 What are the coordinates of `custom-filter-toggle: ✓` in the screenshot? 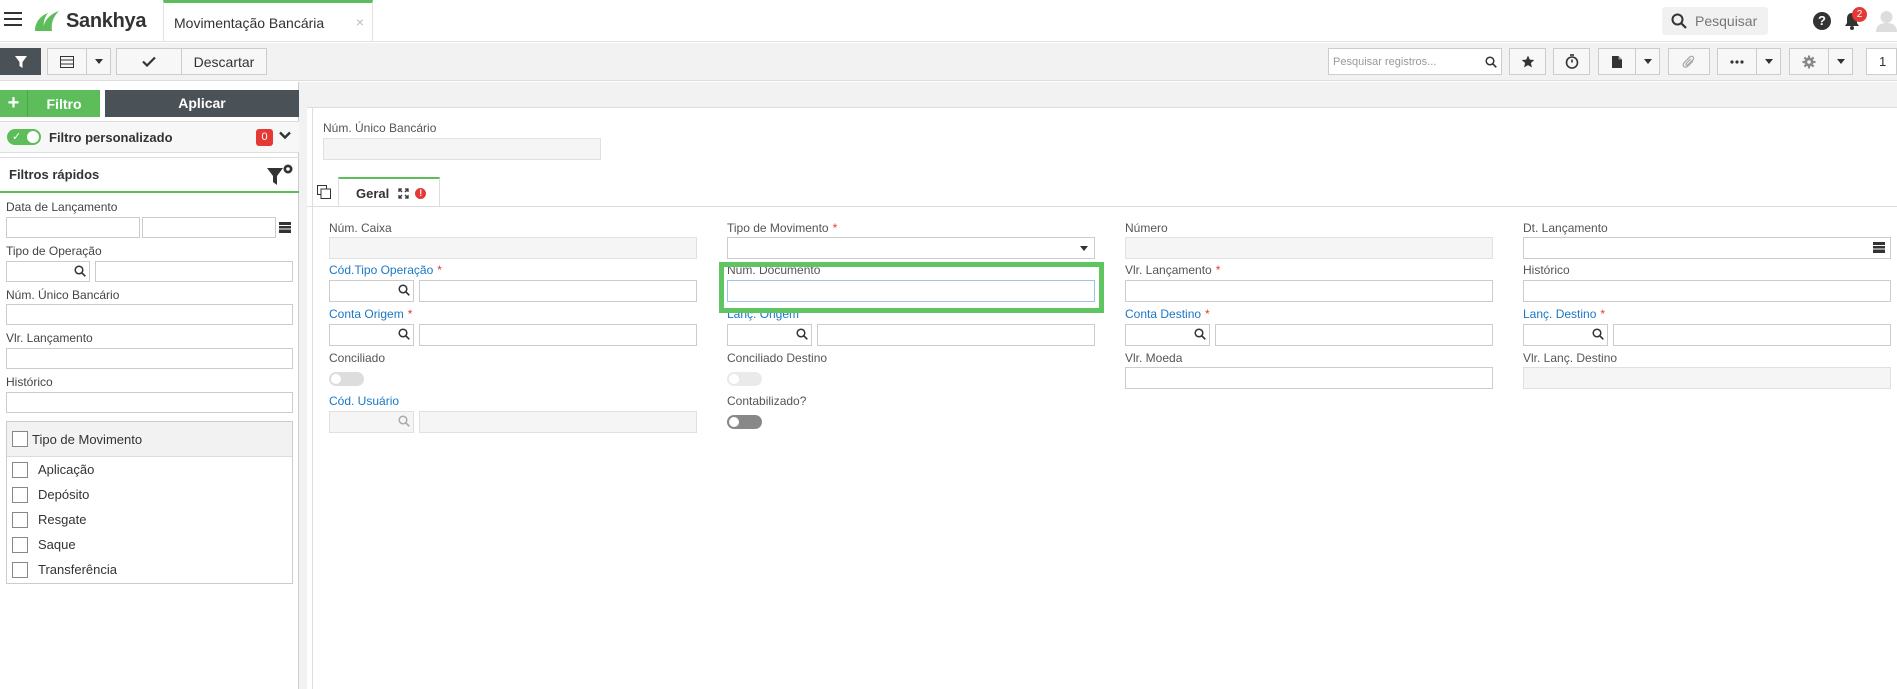 It's located at (24, 137).